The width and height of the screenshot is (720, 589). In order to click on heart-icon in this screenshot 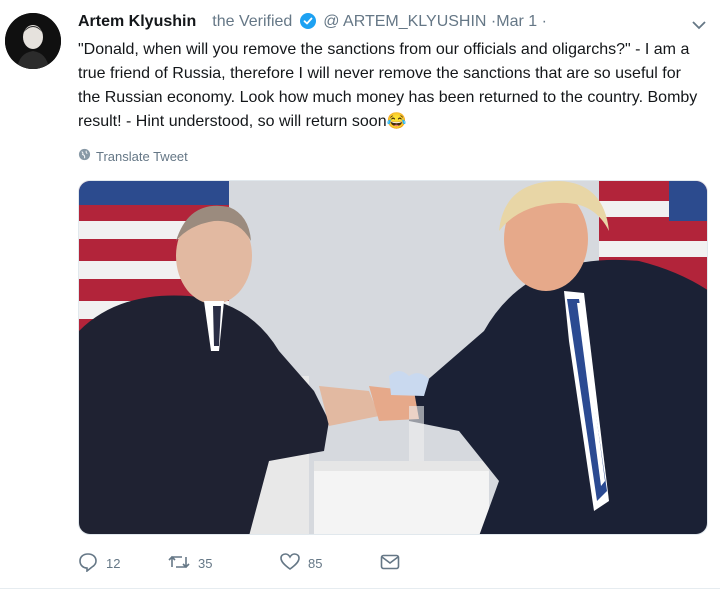, I will do `click(290, 563)`.